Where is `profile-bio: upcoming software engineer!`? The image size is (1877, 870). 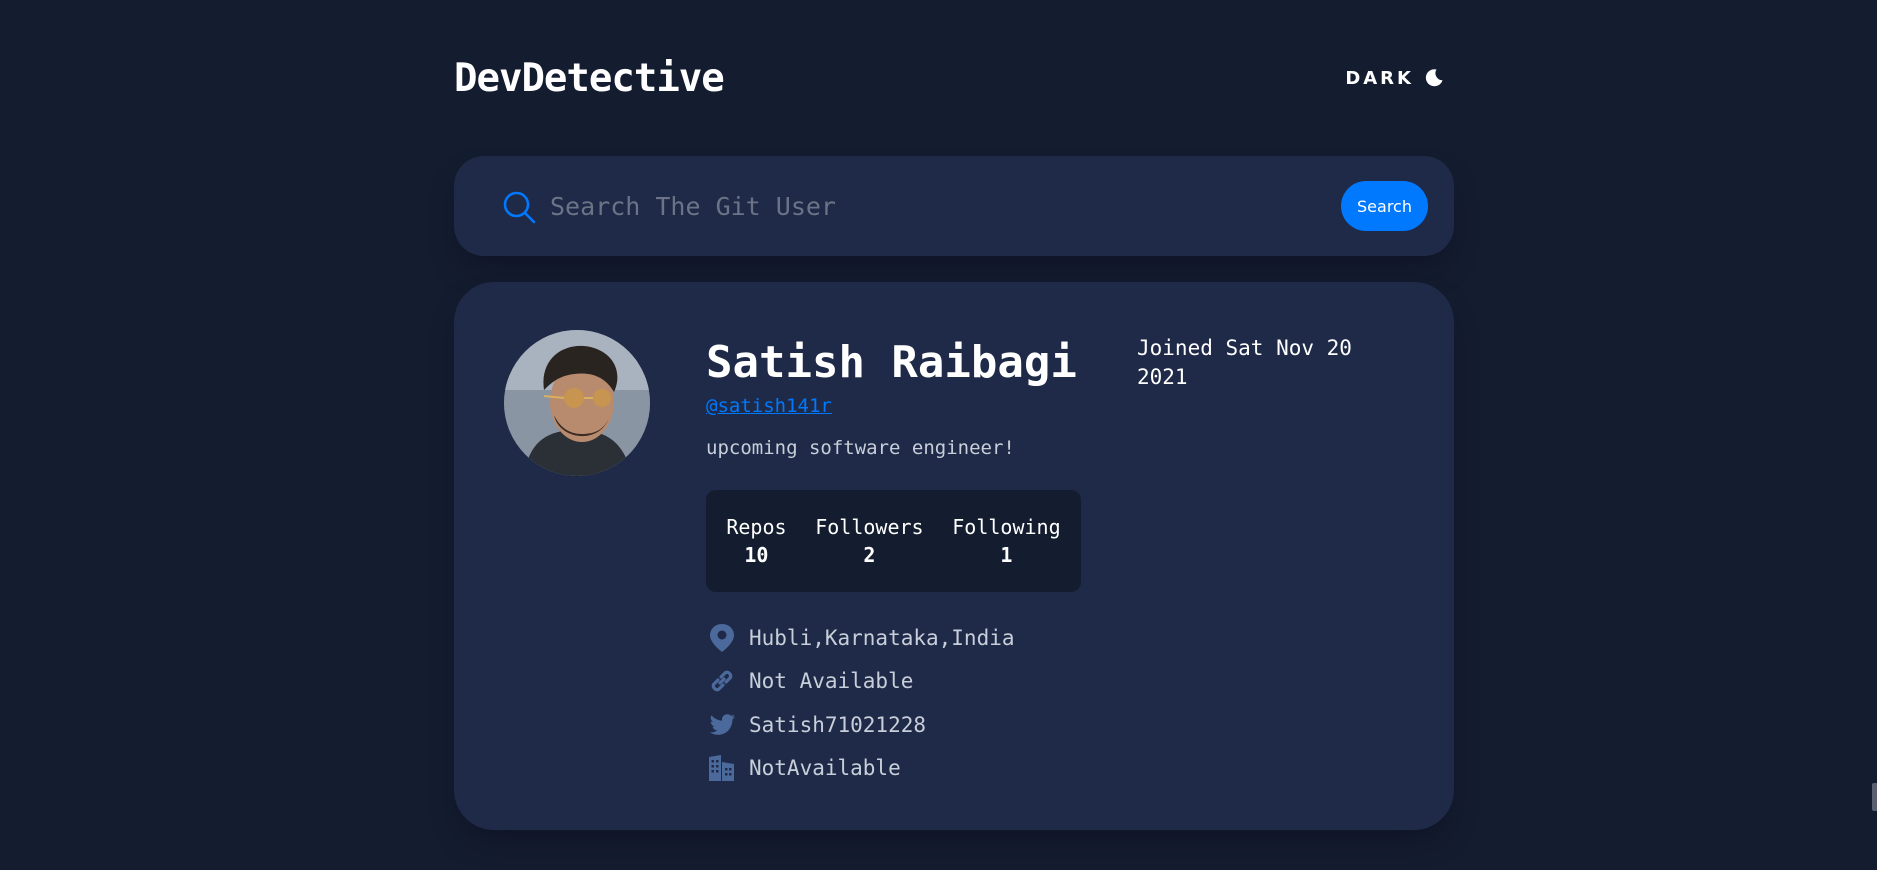 profile-bio: upcoming software engineer! is located at coordinates (860, 448).